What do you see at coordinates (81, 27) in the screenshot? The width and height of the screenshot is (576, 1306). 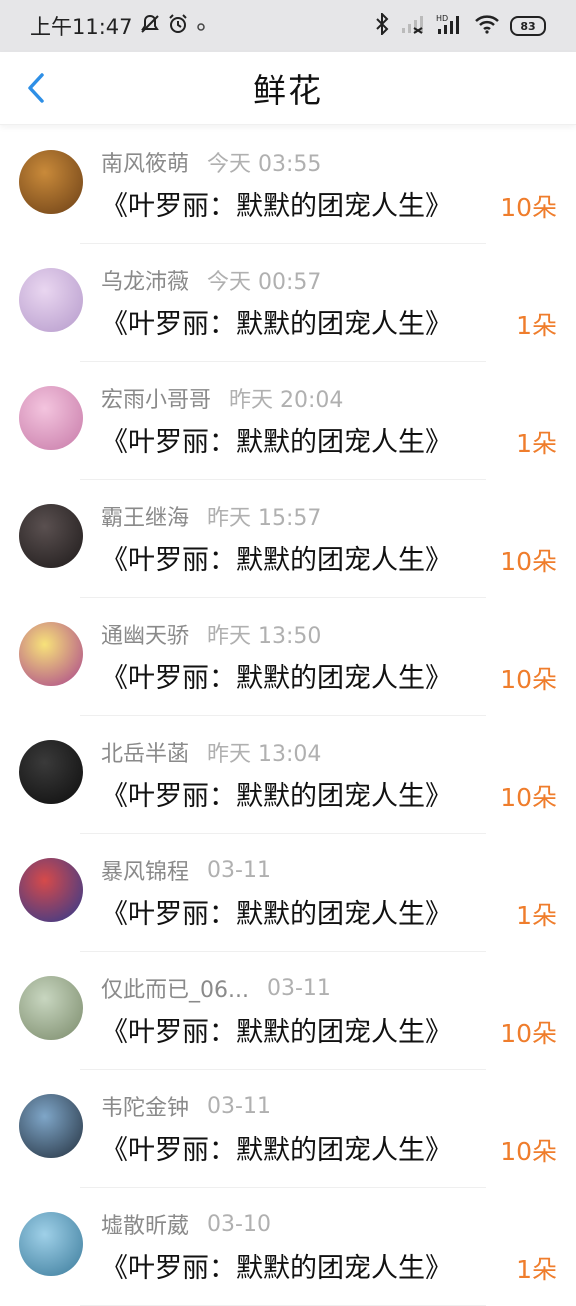 I see `status-time: 上午11:47` at bounding box center [81, 27].